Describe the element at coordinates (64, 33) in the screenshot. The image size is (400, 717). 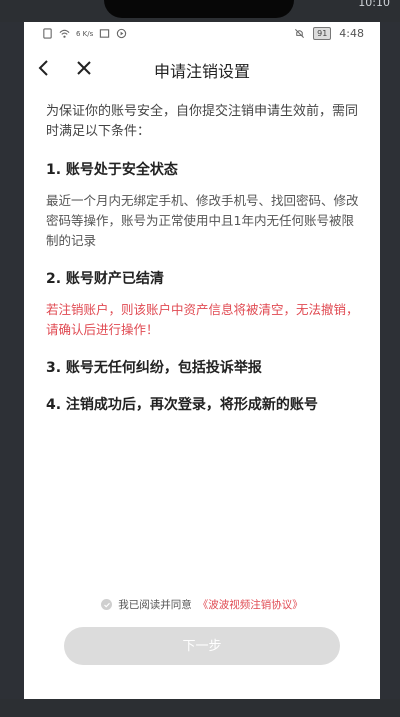
I see `wifi-icon` at that location.